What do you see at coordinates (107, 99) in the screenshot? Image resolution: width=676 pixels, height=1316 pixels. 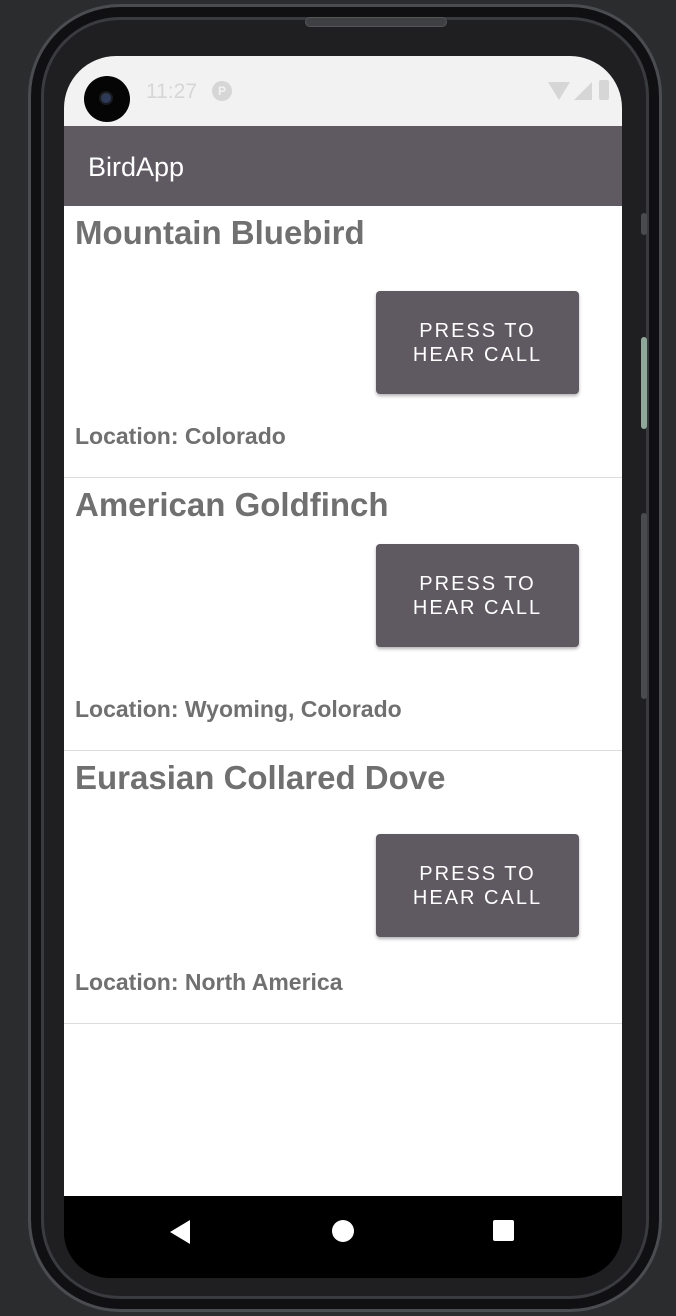 I see `front-camera-icon` at bounding box center [107, 99].